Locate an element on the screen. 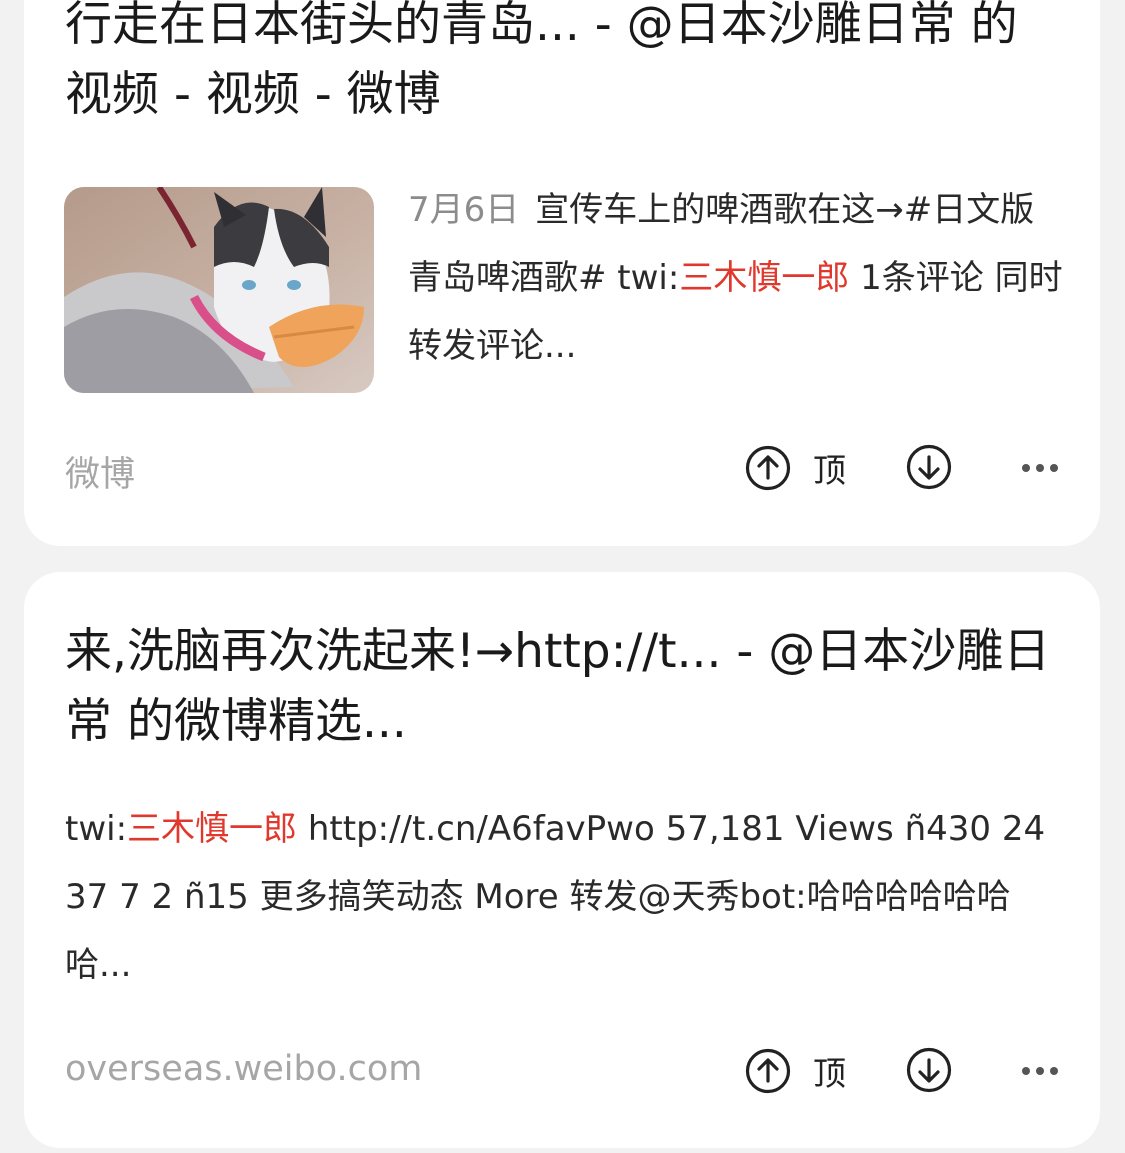 The width and height of the screenshot is (1125, 1153). result-source: overseas.weibo.com is located at coordinates (244, 1069).